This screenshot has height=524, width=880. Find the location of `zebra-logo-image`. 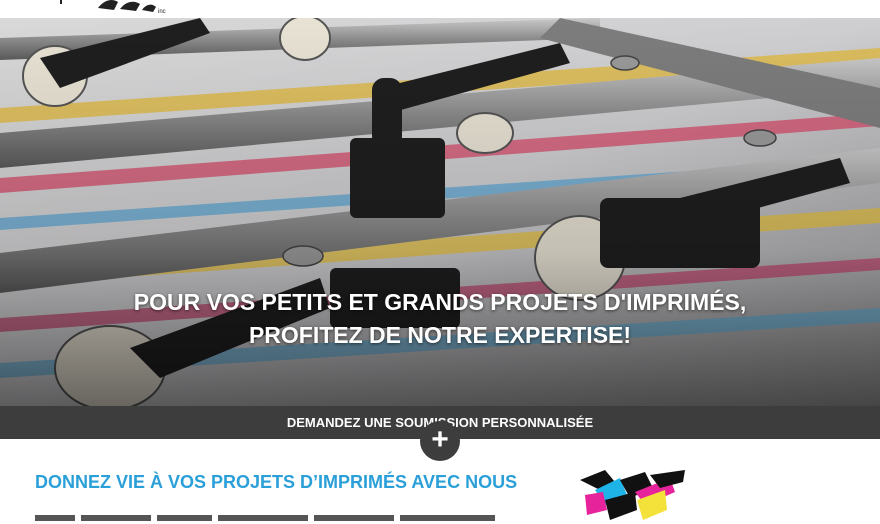

zebra-logo-image is located at coordinates (632, 495).